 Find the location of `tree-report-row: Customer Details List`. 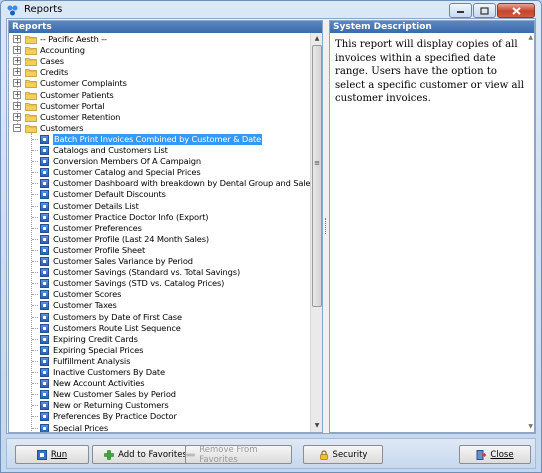

tree-report-row: Customer Details List is located at coordinates (159, 206).